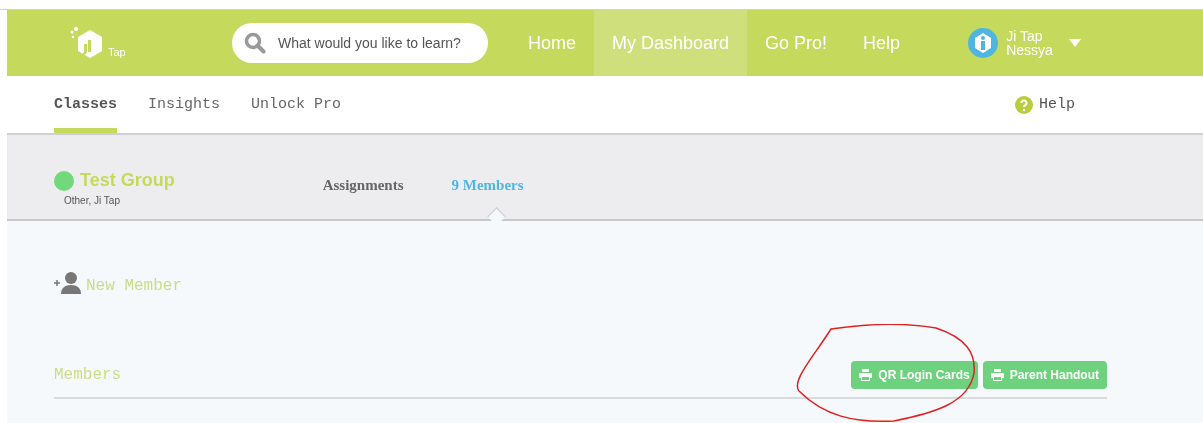 This screenshot has width=1203, height=423. I want to click on logo-icon, so click(87, 43).